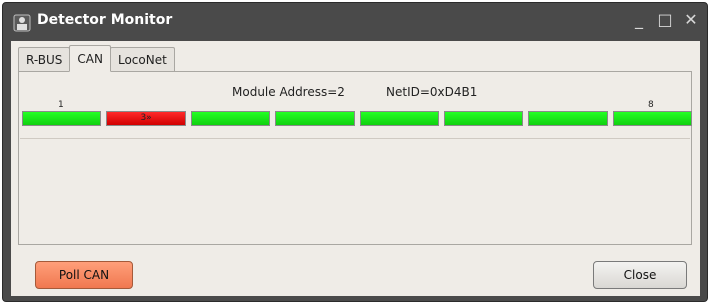 The height and width of the screenshot is (306, 712). What do you see at coordinates (22, 23) in the screenshot?
I see `app-icon` at bounding box center [22, 23].